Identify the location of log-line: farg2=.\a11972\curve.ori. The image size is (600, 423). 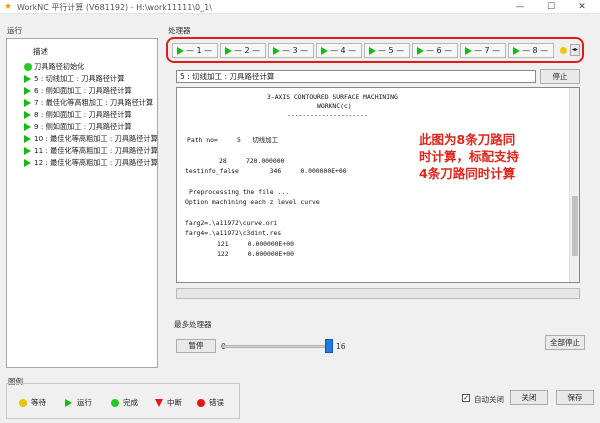
(231, 223).